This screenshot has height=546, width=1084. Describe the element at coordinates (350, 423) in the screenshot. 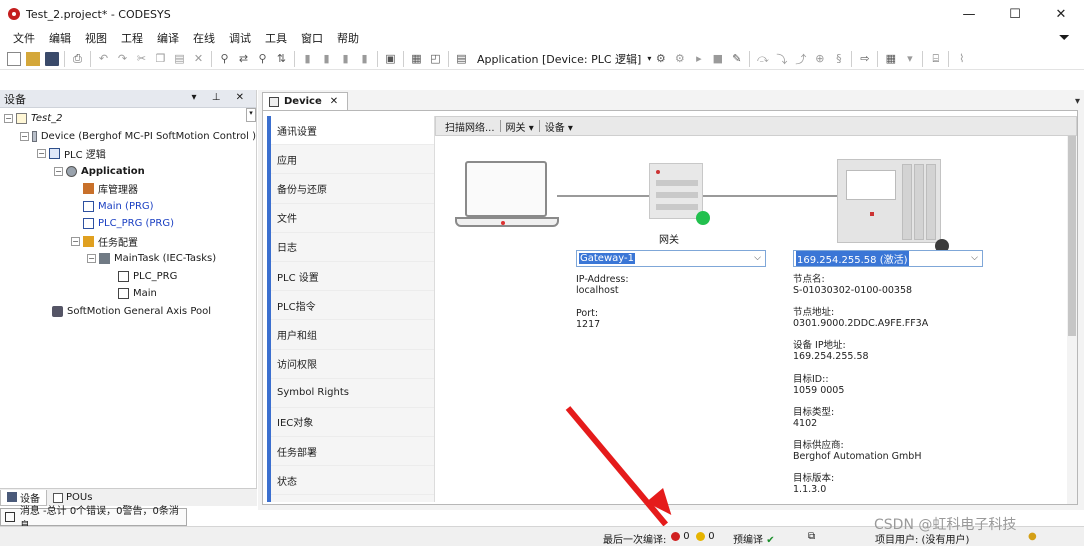

I see `nav-item-iec-objects: IEC对象` at that location.